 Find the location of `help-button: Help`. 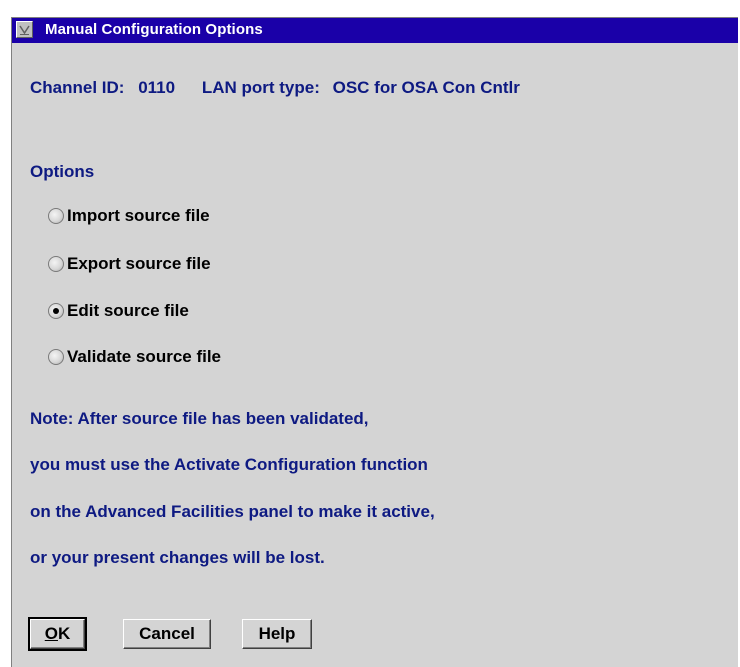

help-button: Help is located at coordinates (277, 634).